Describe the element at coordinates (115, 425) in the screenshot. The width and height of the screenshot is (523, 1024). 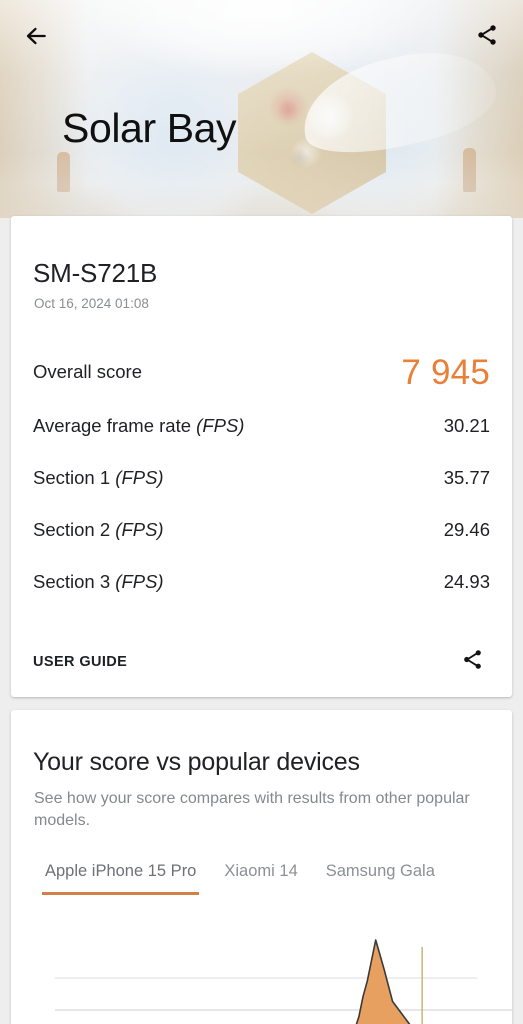
I see `metric-label-text: Average frame rate` at that location.